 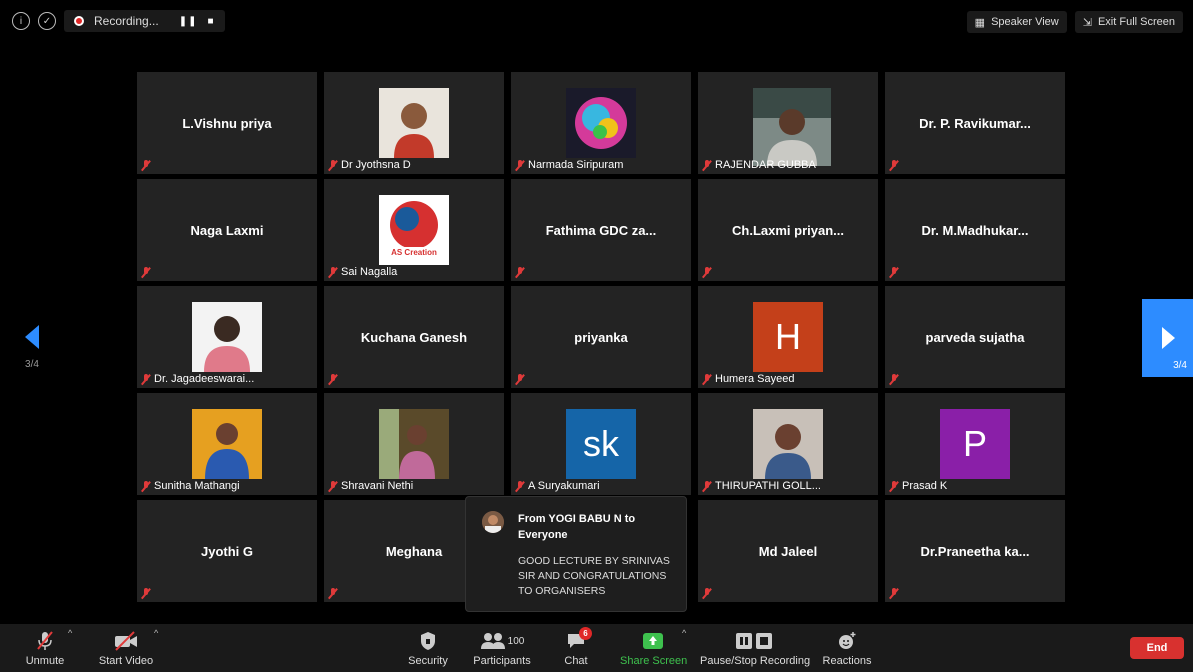 I want to click on participant-tile: RAJENDAR GUBBA, so click(x=788, y=123).